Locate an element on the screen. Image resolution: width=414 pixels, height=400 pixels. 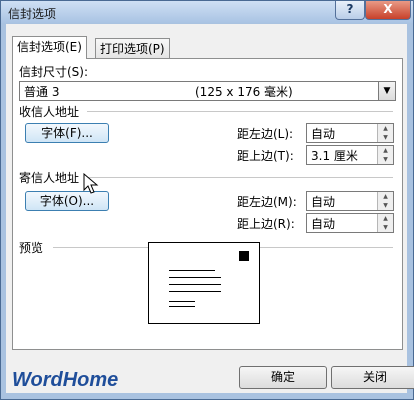
envelope-size-label: 信封尺寸(S): is located at coordinates (54, 72).